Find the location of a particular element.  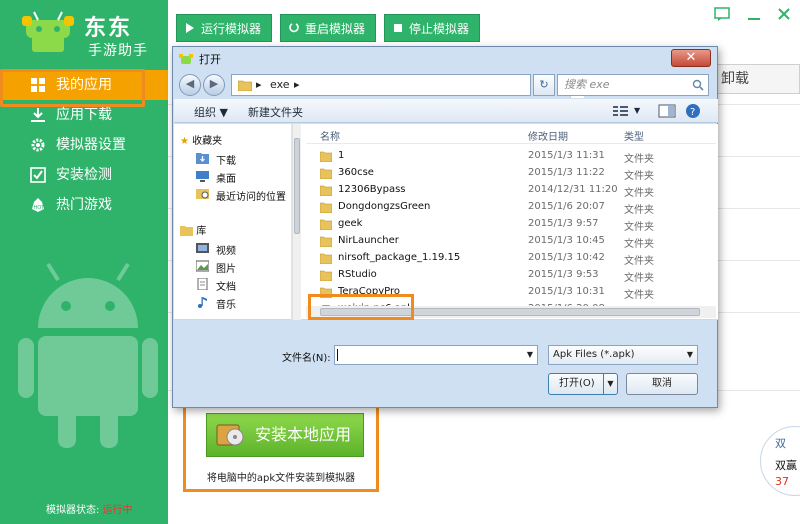

new-folder-button: 新建文件夹 is located at coordinates (275, 112).